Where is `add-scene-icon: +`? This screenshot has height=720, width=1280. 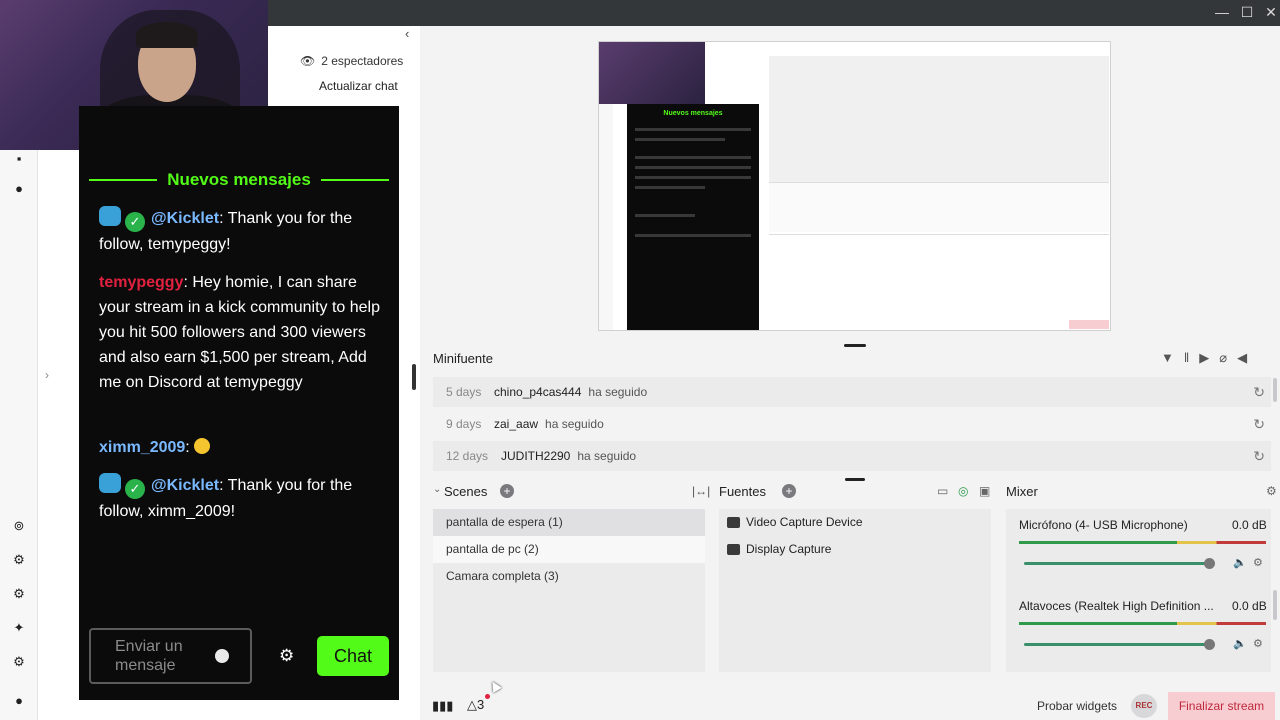 add-scene-icon: + is located at coordinates (507, 491).